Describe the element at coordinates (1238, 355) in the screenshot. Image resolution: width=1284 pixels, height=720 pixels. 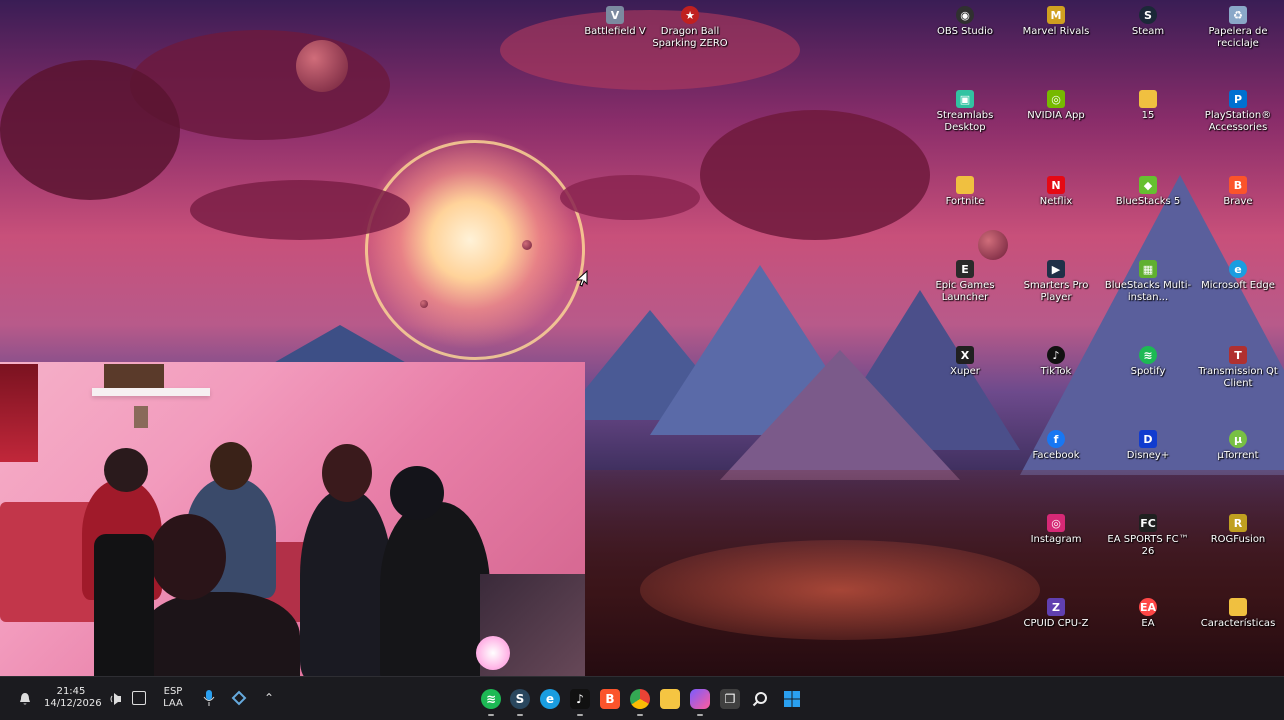
I see `transmission-icon: T` at that location.